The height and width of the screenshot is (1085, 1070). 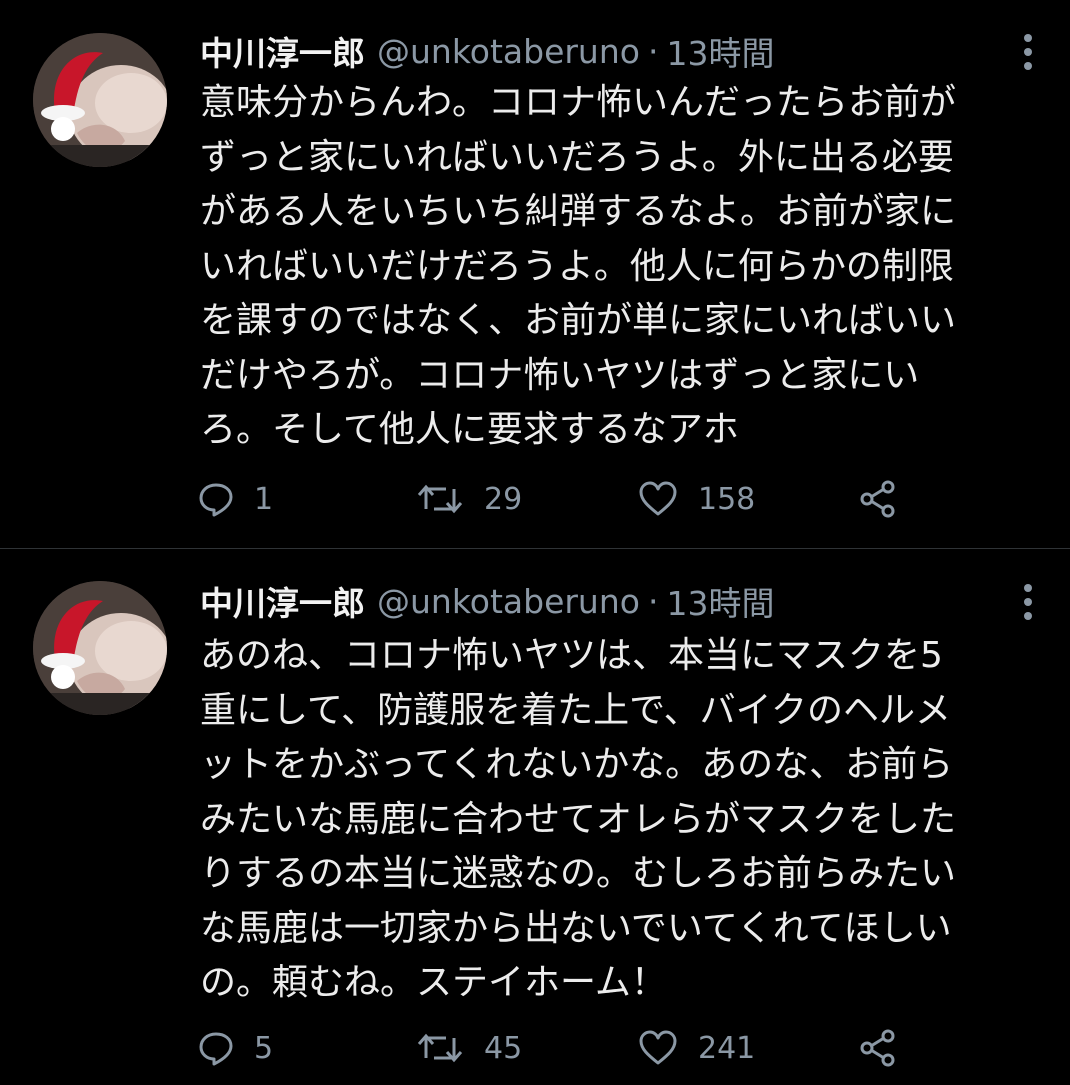 What do you see at coordinates (264, 1048) in the screenshot?
I see `reply-count: 5` at bounding box center [264, 1048].